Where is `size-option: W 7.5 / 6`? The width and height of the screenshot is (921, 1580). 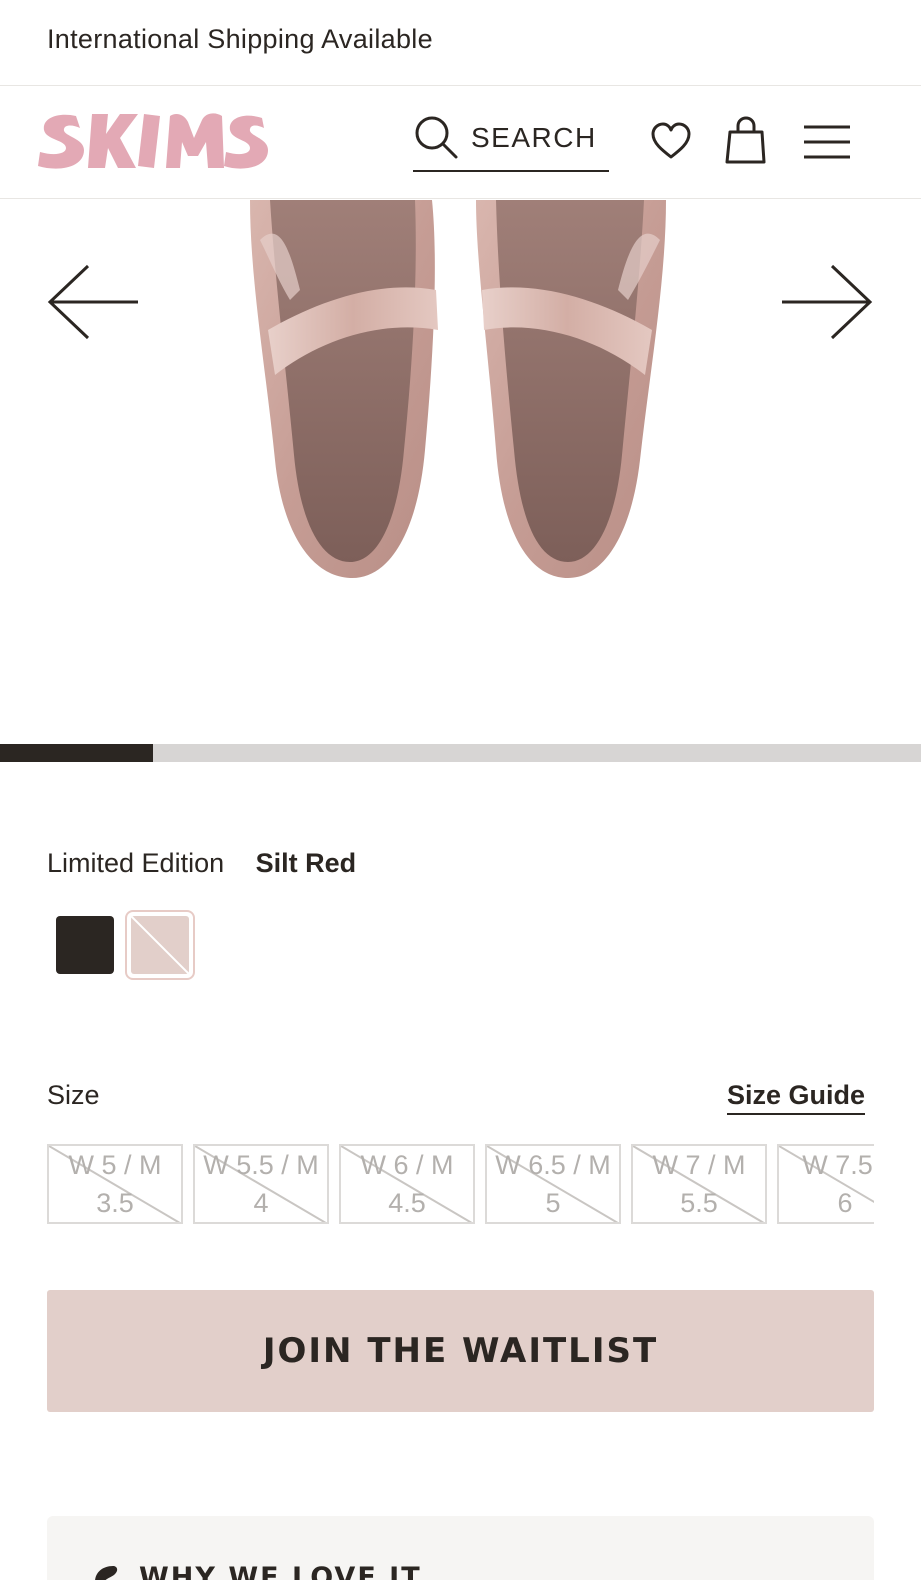
size-option: W 7.5 / 6 is located at coordinates (825, 1184).